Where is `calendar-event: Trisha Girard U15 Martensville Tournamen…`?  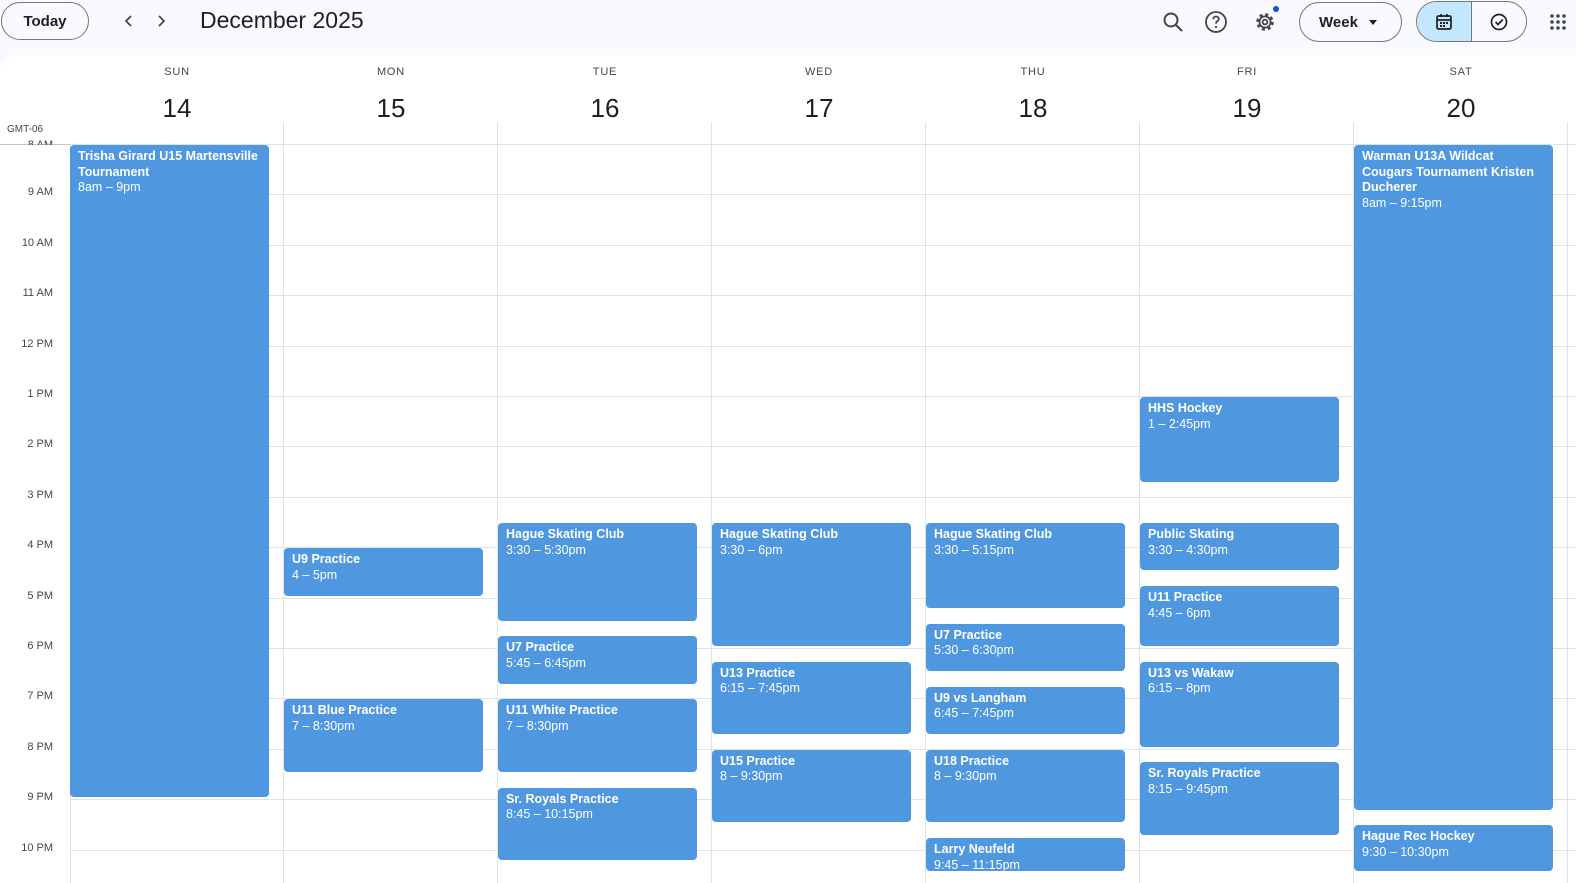 calendar-event: Trisha Girard U15 Martensville Tournamen… is located at coordinates (169, 471).